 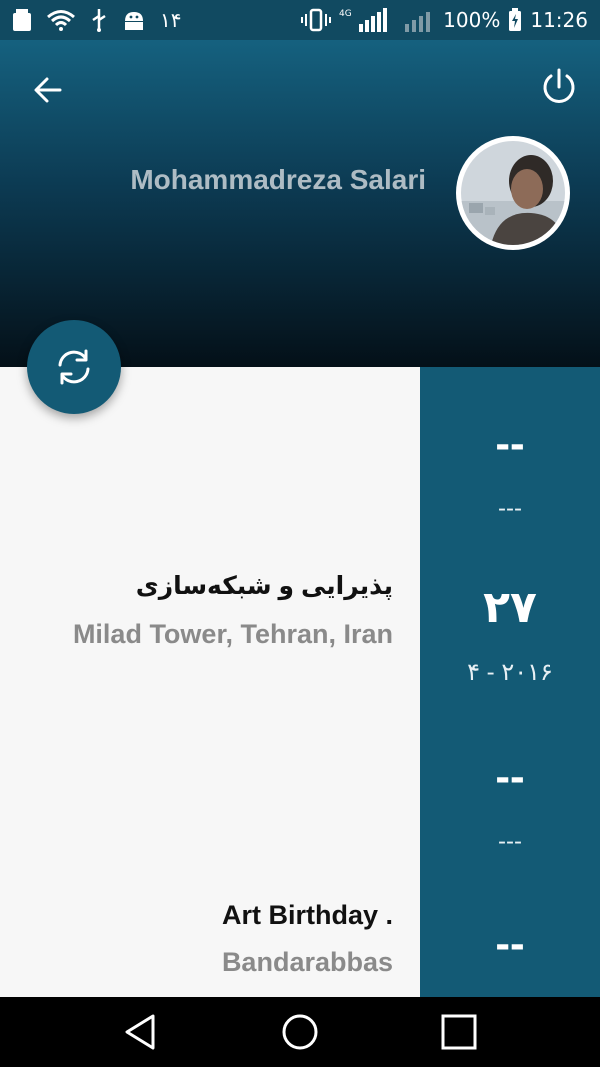 I want to click on back-button, so click(x=48, y=90).